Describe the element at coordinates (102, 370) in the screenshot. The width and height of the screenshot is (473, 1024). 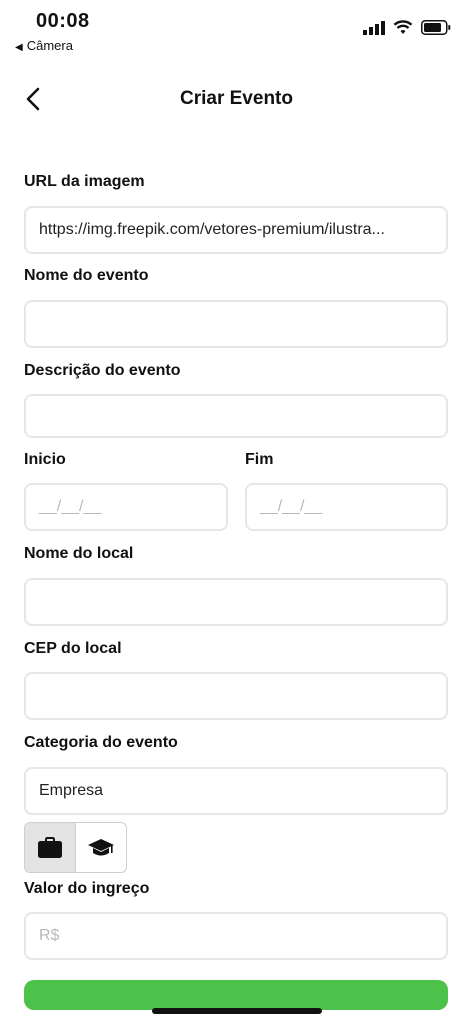
I see `event-description-label: Descrição do evento` at that location.